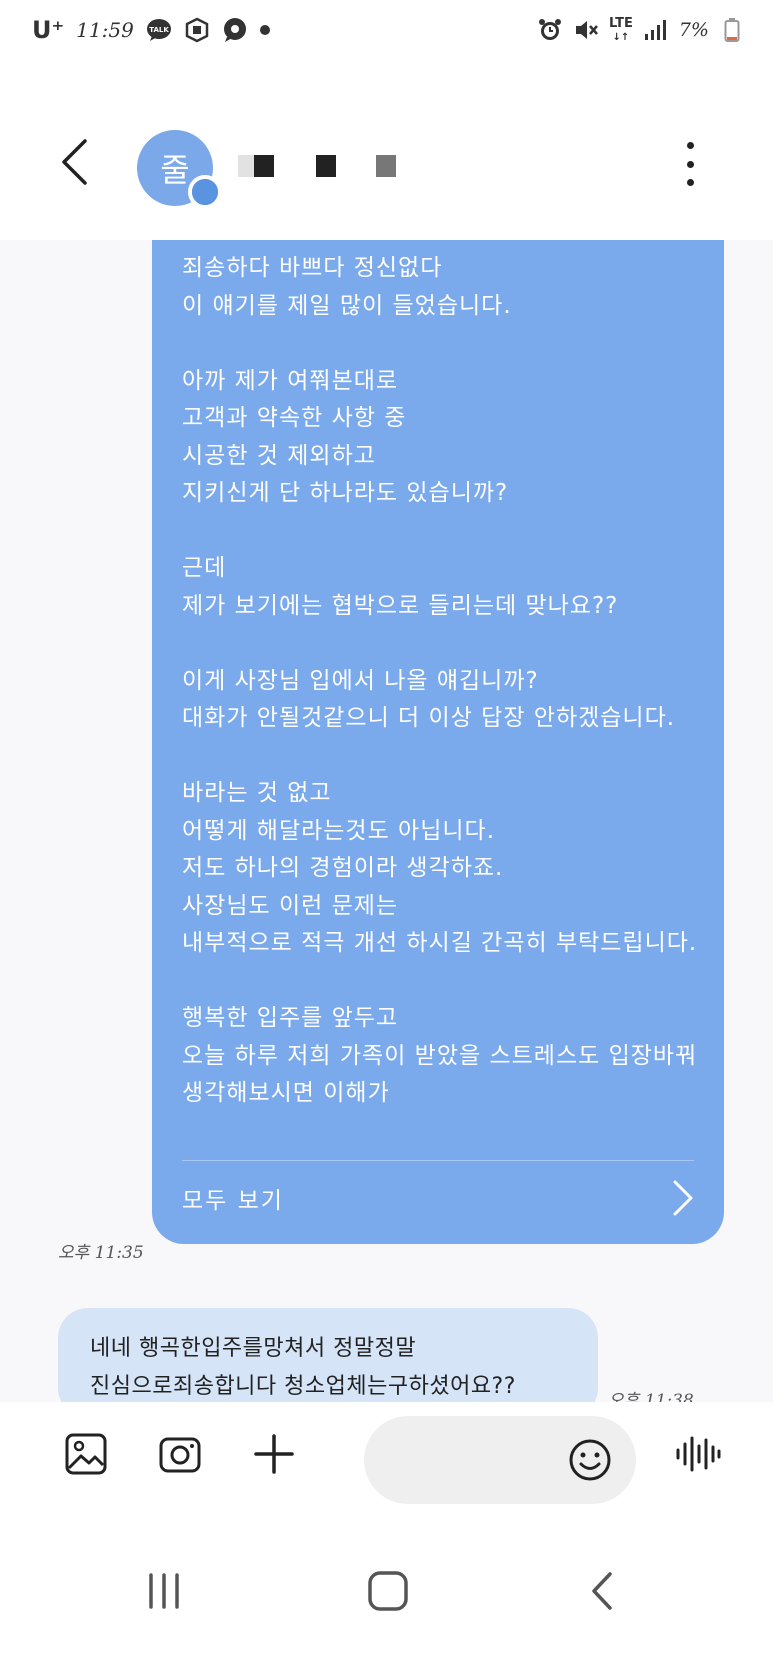  I want to click on carrier-label: U⁺, so click(48, 30).